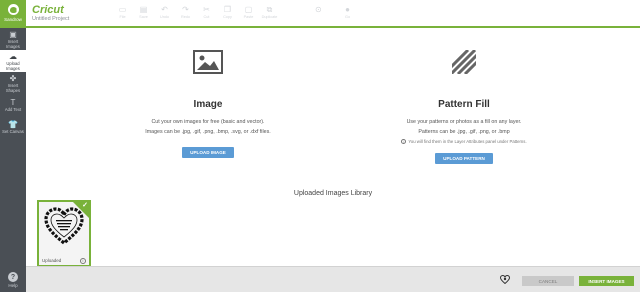 The height and width of the screenshot is (292, 640). I want to click on sidebar-item-add-text: T Add Text, so click(13, 105).